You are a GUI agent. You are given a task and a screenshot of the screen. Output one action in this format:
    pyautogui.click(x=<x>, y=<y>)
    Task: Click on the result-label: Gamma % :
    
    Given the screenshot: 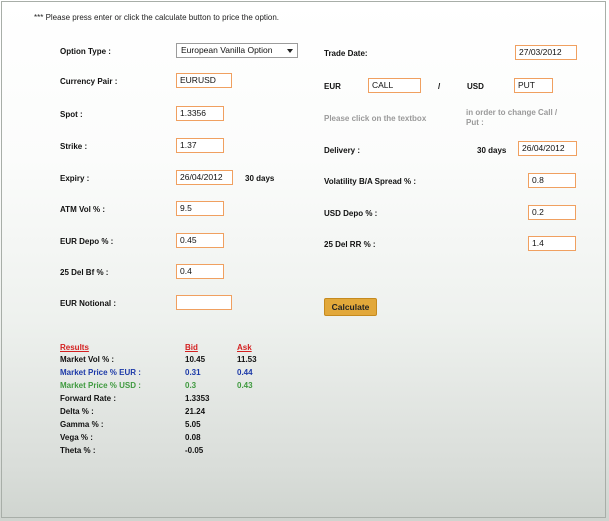 What is the action you would take?
    pyautogui.click(x=82, y=424)
    